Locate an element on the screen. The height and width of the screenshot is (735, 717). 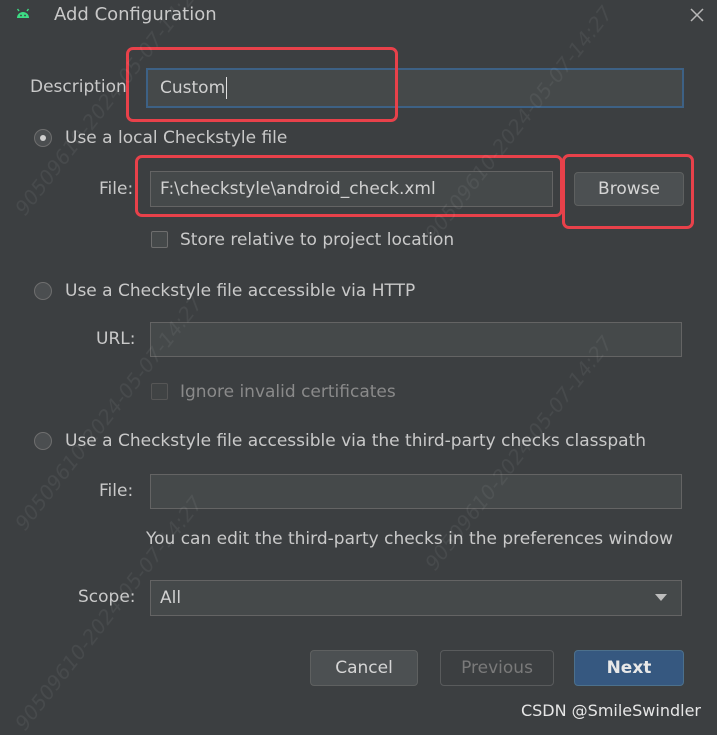
ignore-invalid-checkbox is located at coordinates (159, 391).